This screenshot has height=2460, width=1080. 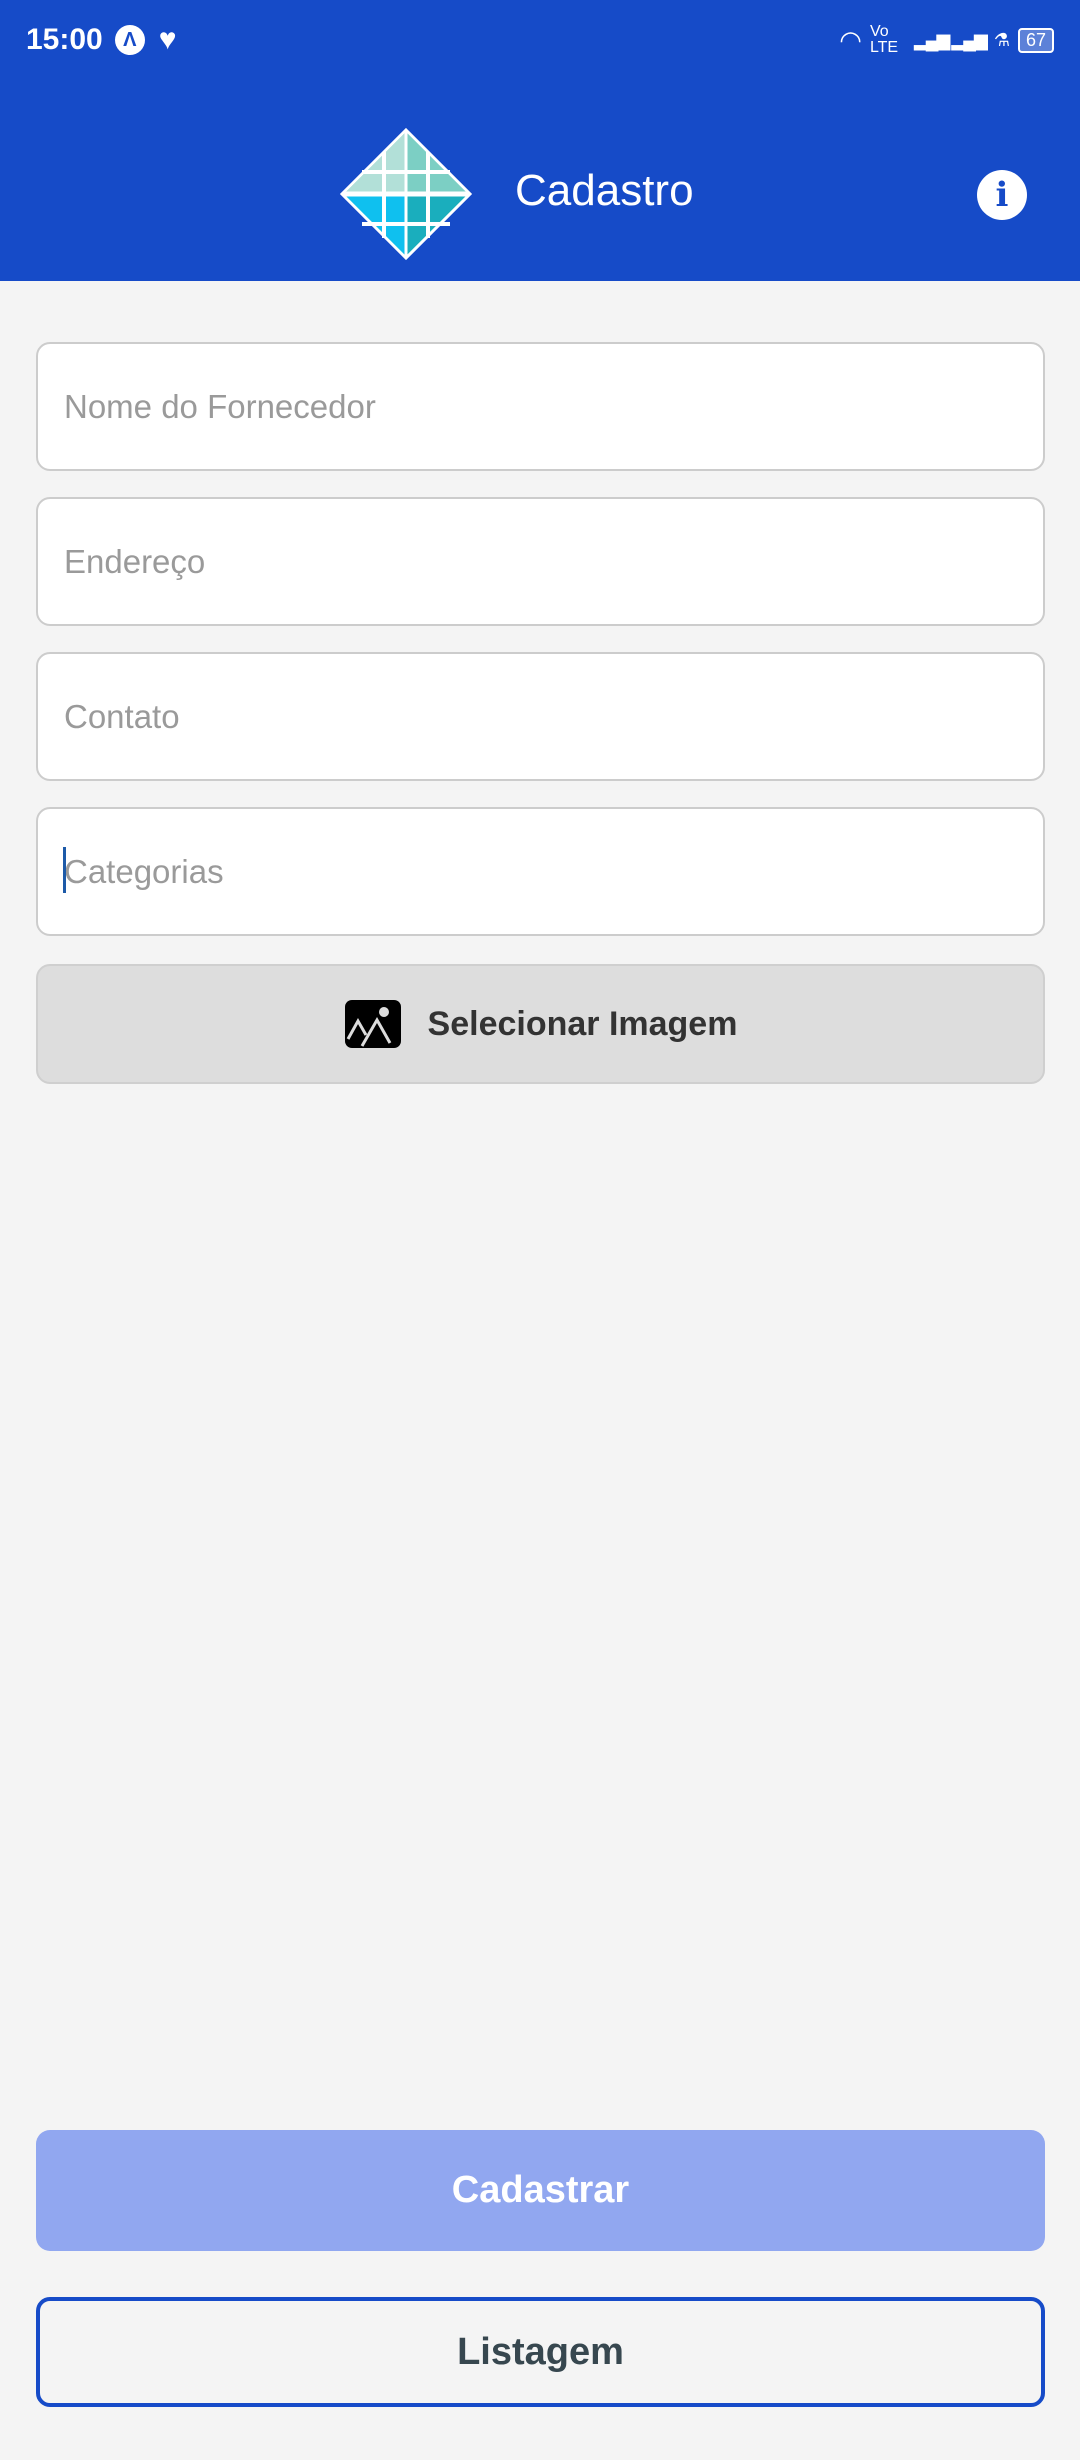 What do you see at coordinates (1001, 39) in the screenshot?
I see `lab-icon: ⚗` at bounding box center [1001, 39].